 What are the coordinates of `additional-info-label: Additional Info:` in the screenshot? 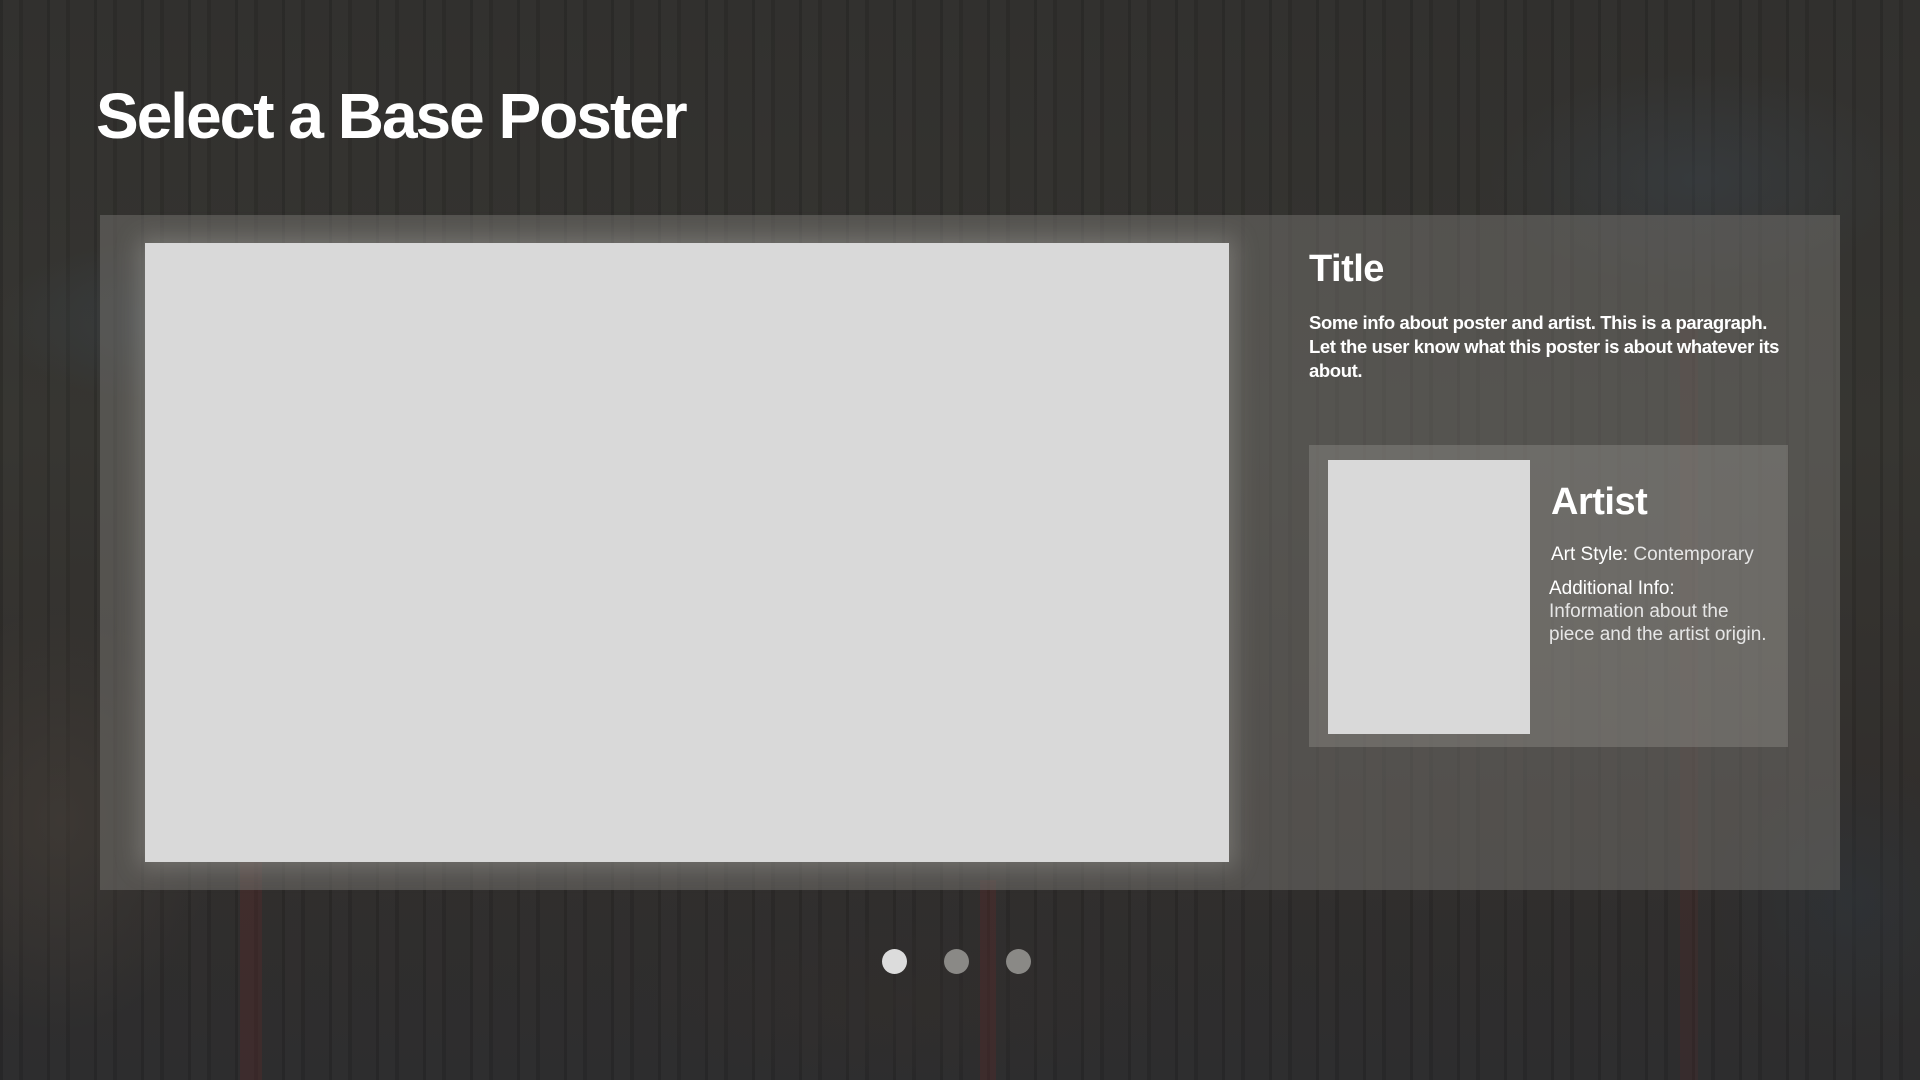 It's located at (1612, 588).